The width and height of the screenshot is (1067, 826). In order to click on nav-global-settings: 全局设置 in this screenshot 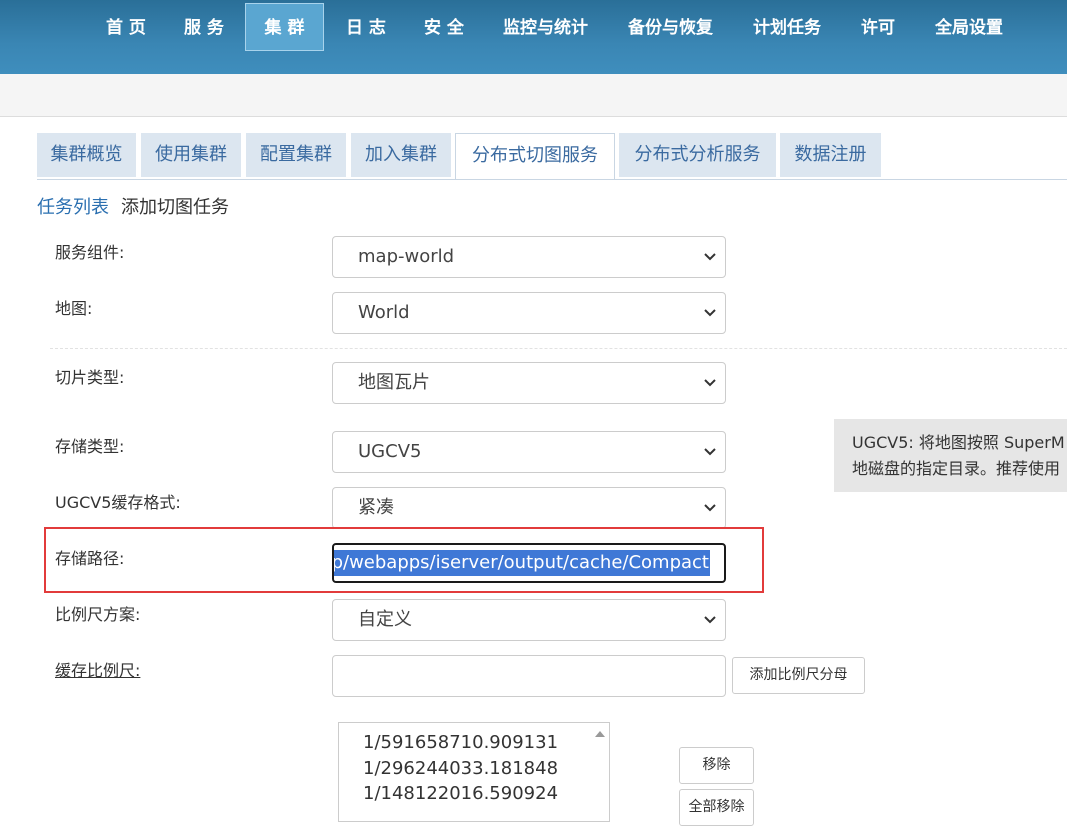, I will do `click(969, 28)`.